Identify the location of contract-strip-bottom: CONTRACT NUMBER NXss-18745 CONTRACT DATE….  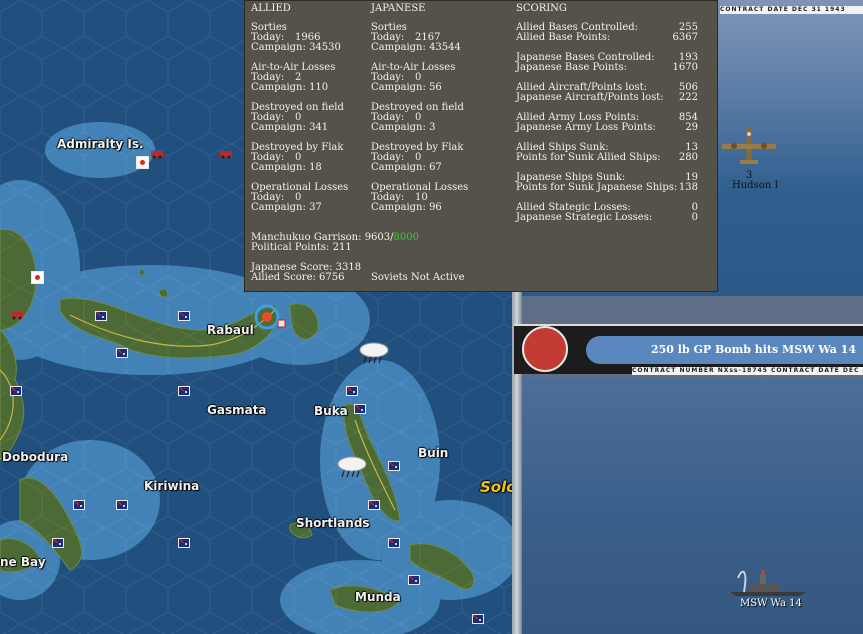
(747, 371).